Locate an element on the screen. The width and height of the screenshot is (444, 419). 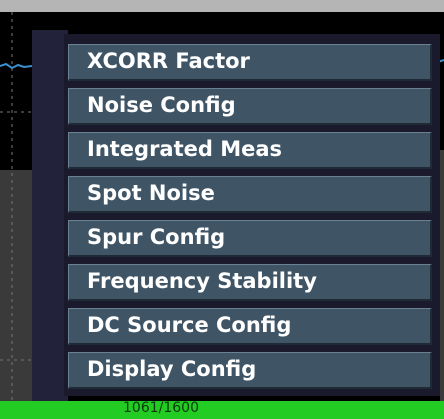
trace-line is located at coordinates (16, 66).